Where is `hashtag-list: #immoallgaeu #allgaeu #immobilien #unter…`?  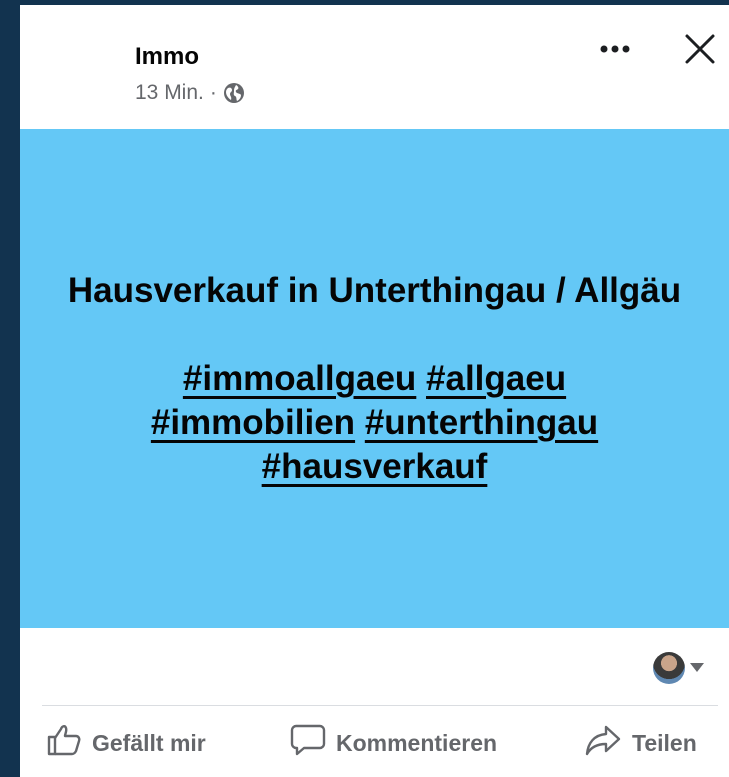
hashtag-list: #immoallgaeu #allgaeu #immobilien #unter… is located at coordinates (375, 423).